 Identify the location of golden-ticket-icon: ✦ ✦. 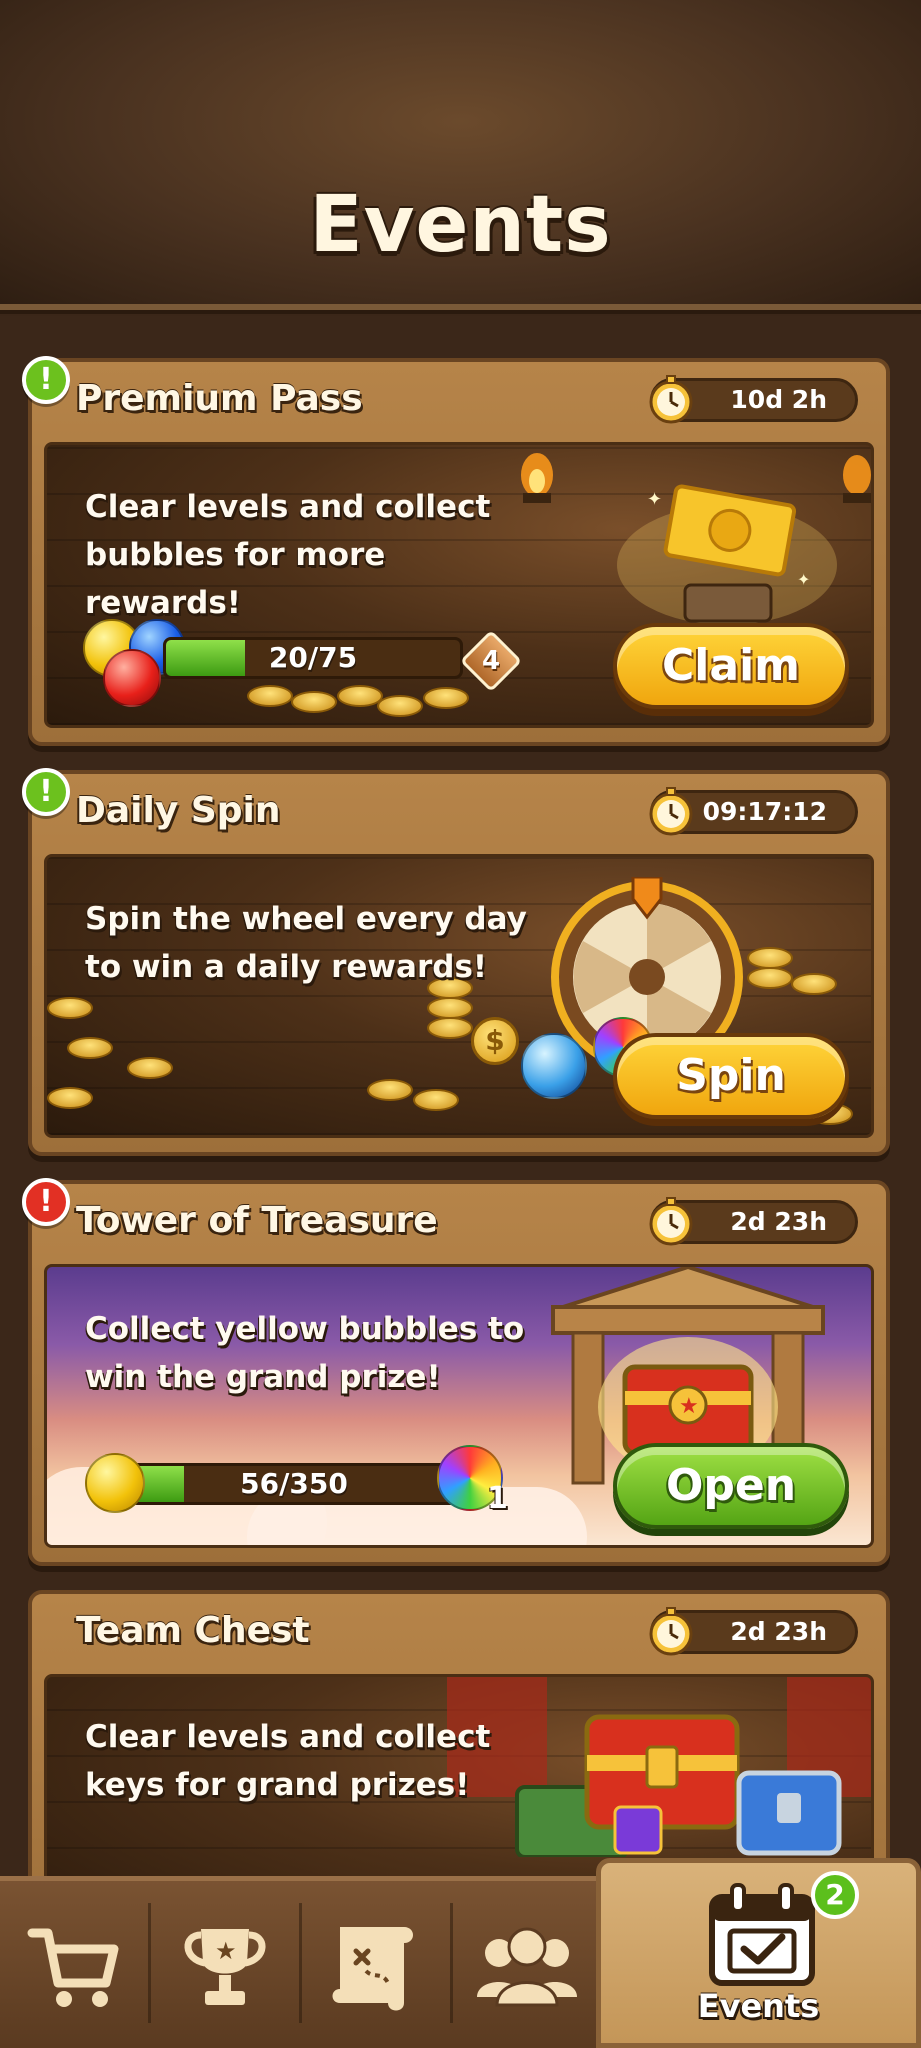
(727, 554).